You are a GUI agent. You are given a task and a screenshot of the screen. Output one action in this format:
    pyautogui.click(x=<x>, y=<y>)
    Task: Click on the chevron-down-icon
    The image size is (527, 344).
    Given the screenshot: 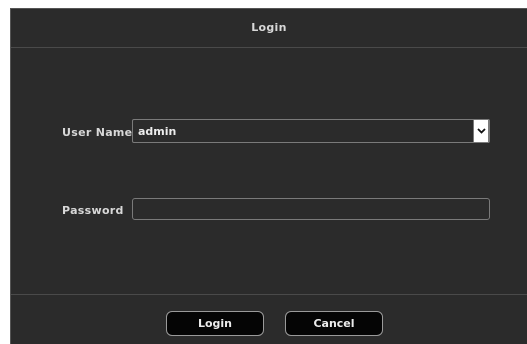 What is the action you would take?
    pyautogui.click(x=481, y=131)
    